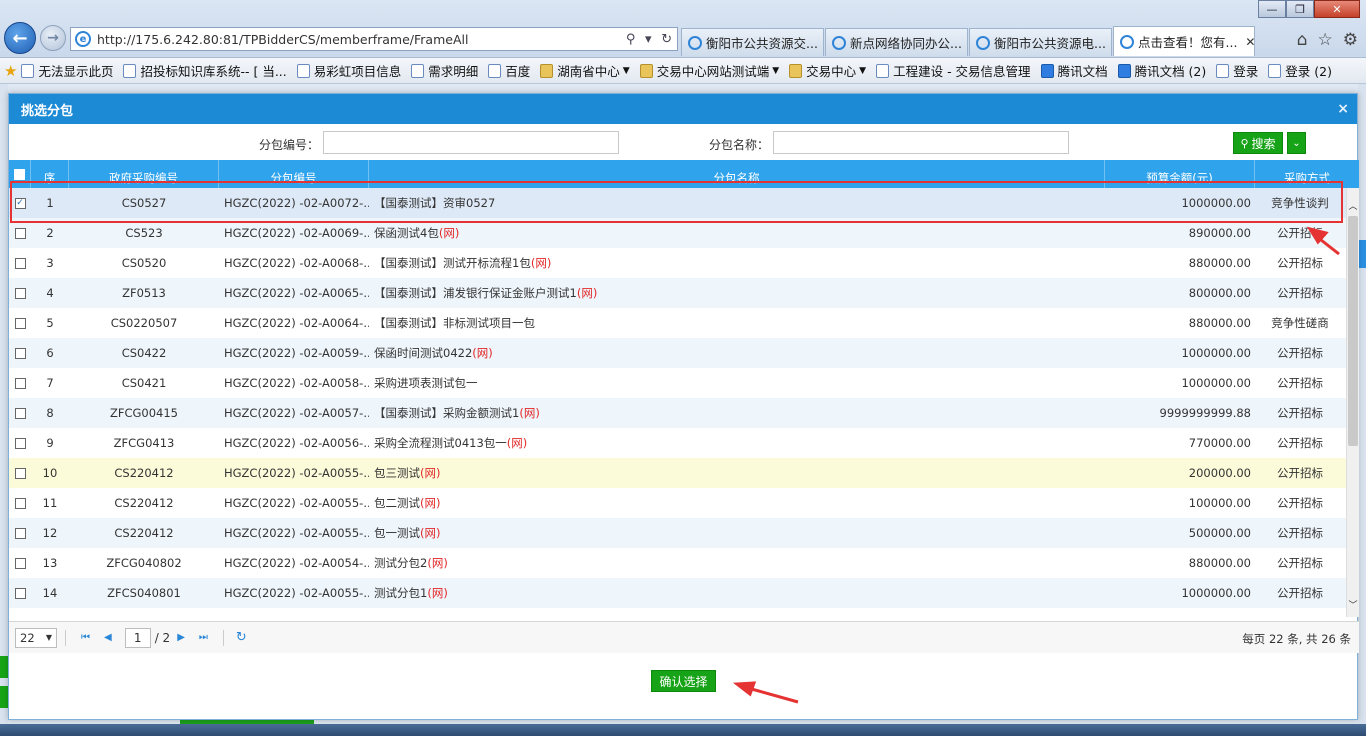 The height and width of the screenshot is (736, 1366). I want to click on package-name-text: 包三测试, so click(397, 473).